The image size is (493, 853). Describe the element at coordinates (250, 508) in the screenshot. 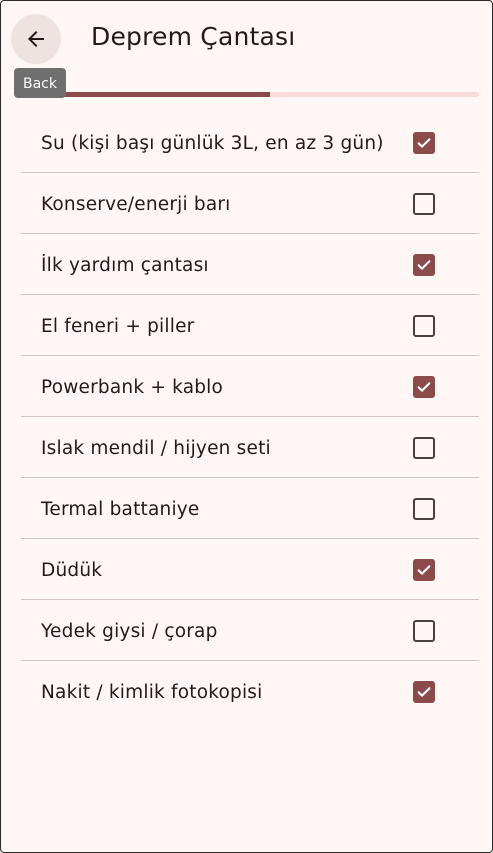

I see `checklist-item: Termal battaniye` at that location.